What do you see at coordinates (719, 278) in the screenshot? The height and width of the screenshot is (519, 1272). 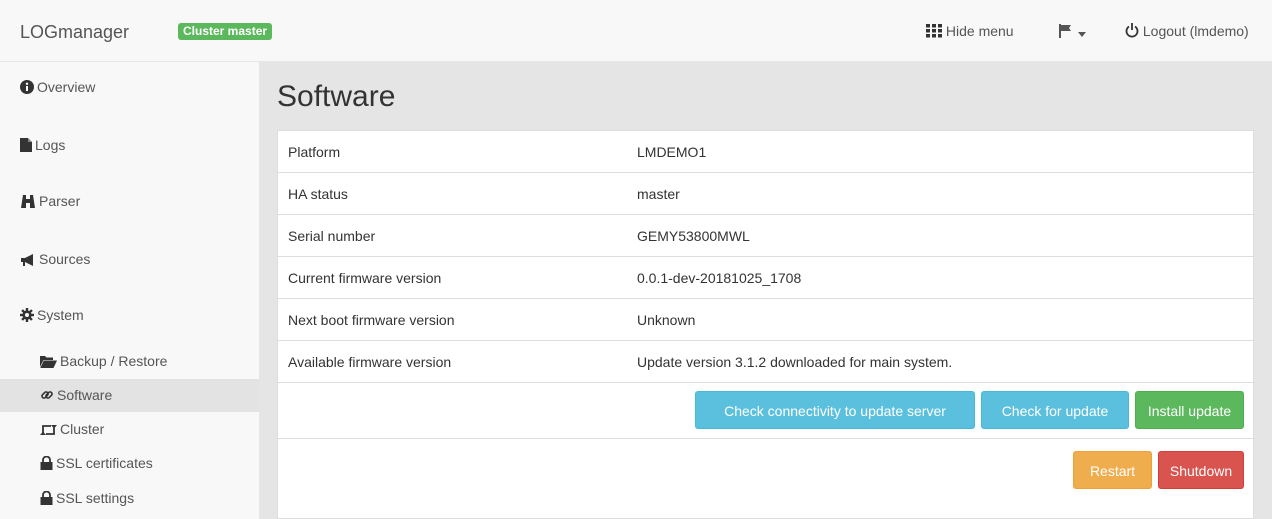 I see `row-value: 0.0.1-dev-20181025_1708` at bounding box center [719, 278].